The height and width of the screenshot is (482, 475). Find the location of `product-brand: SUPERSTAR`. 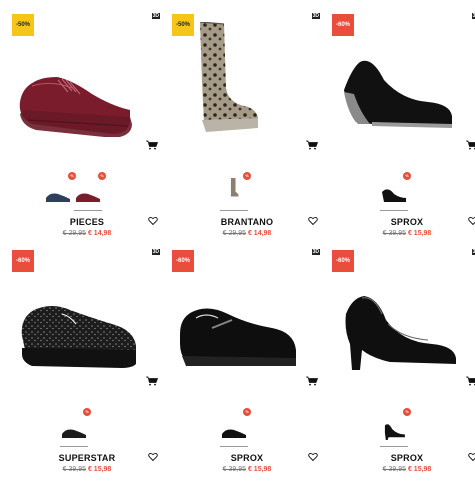

product-brand: SUPERSTAR is located at coordinates (87, 458).